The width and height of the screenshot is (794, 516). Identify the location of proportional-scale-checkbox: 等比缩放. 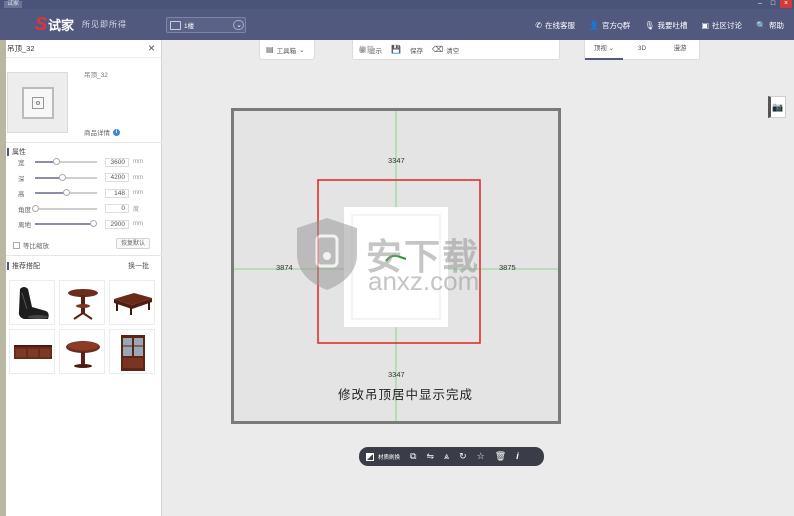
(31, 245).